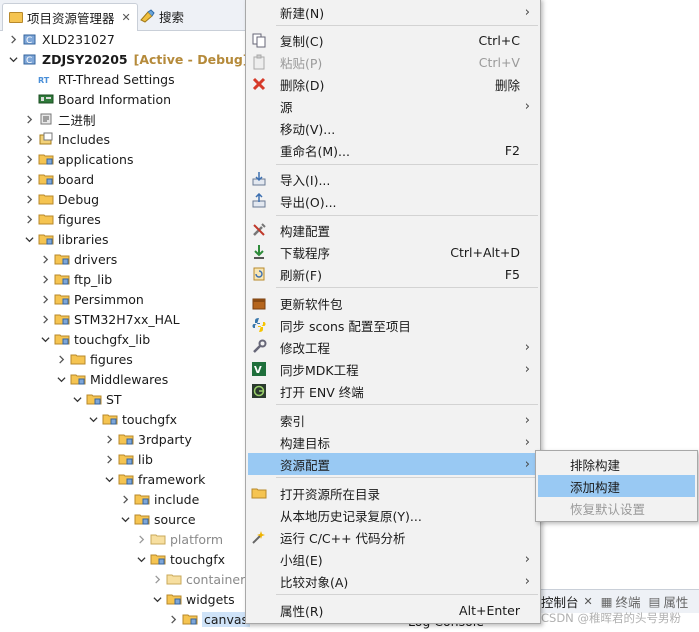 This screenshot has height=632, width=699. I want to click on menu-item-open-containing-folder: 打开资源所在目录, so click(393, 493).